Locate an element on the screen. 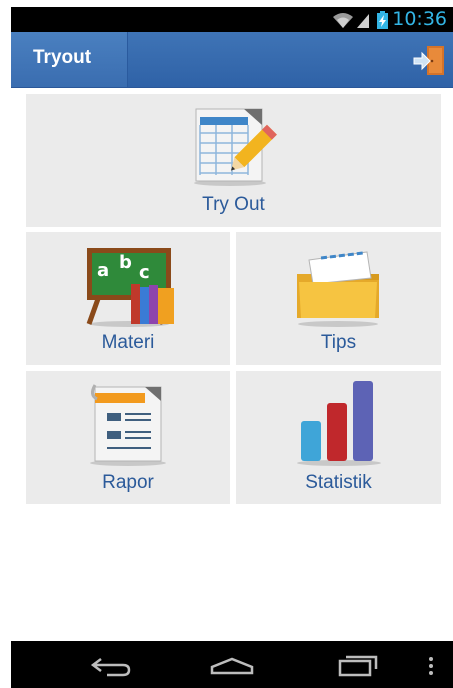  wifi-icon is located at coordinates (343, 20).